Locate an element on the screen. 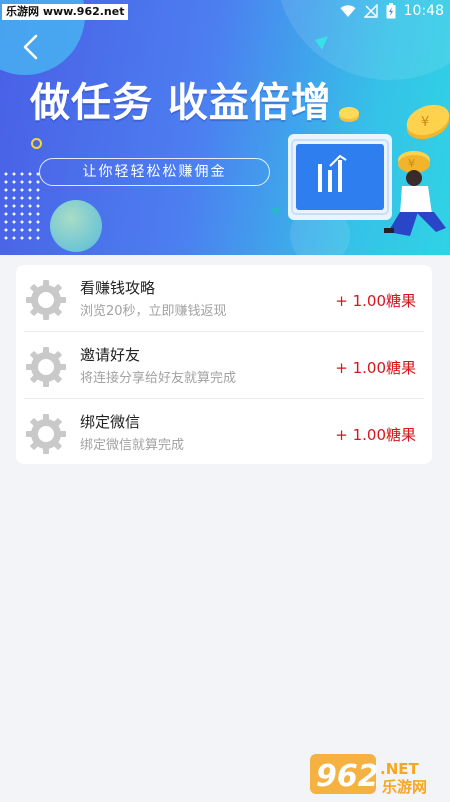 This screenshot has height=802, width=450. task-item-invite-friends: 邀请好友 将连接分享给好友就算完成 + 1.00糖果 is located at coordinates (224, 365).